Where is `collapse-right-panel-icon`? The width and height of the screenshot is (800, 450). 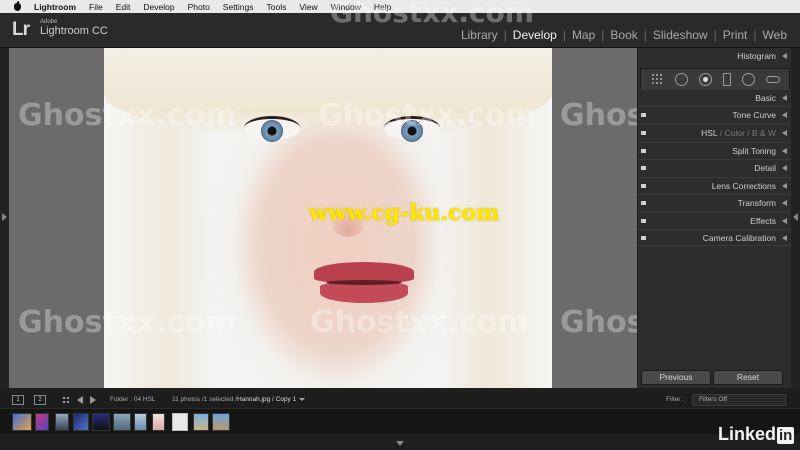 collapse-right-panel-icon is located at coordinates (795, 217).